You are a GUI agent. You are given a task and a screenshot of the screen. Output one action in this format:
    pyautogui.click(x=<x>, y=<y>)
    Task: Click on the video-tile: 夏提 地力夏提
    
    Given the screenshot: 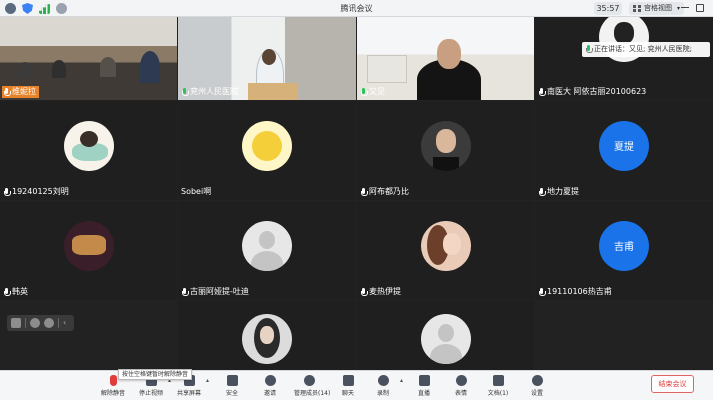 What is the action you would take?
    pyautogui.click(x=624, y=150)
    